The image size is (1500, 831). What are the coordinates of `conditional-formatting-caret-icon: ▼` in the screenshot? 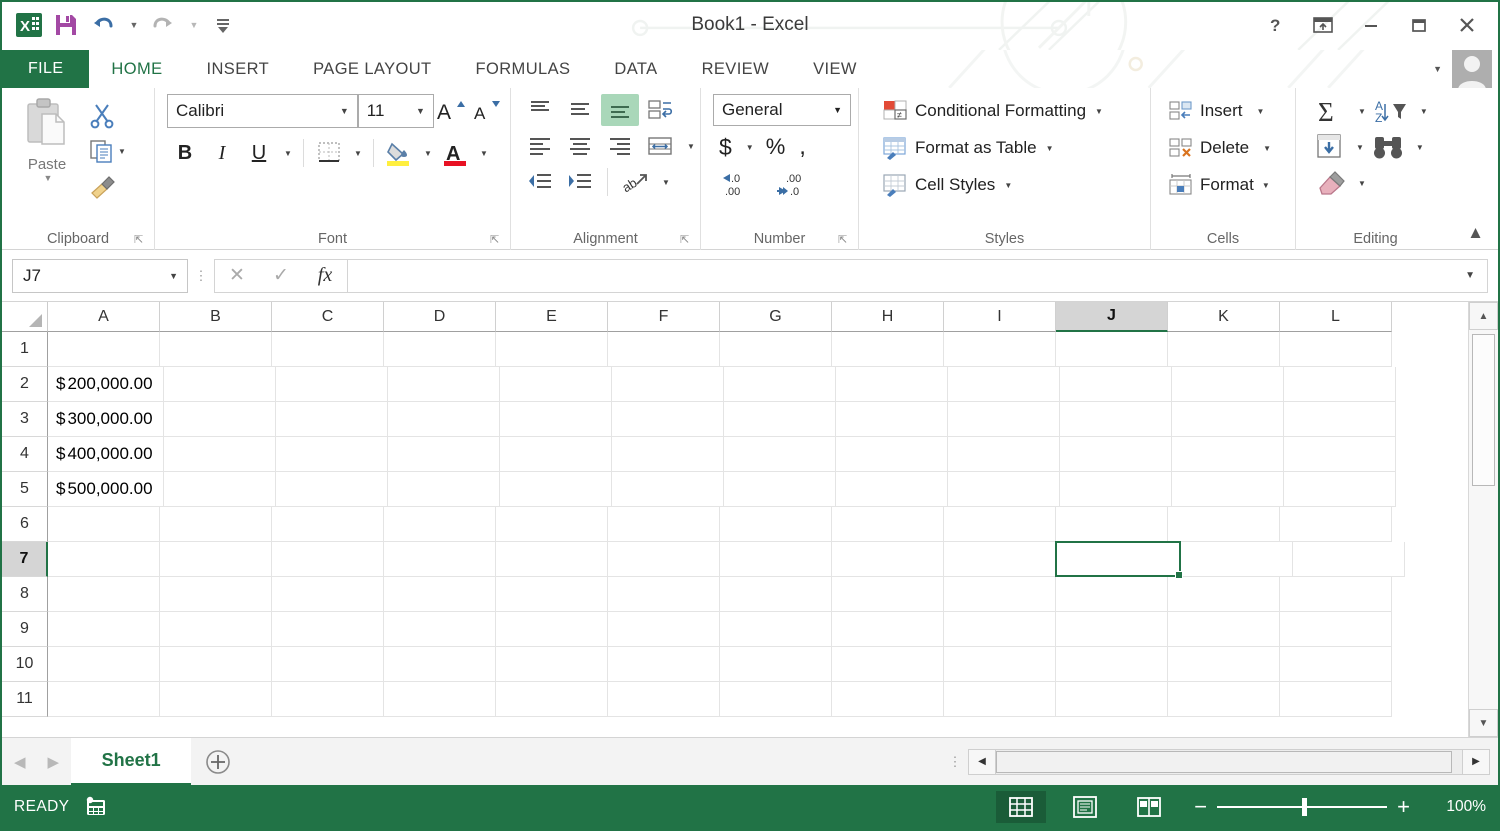 It's located at (1099, 111).